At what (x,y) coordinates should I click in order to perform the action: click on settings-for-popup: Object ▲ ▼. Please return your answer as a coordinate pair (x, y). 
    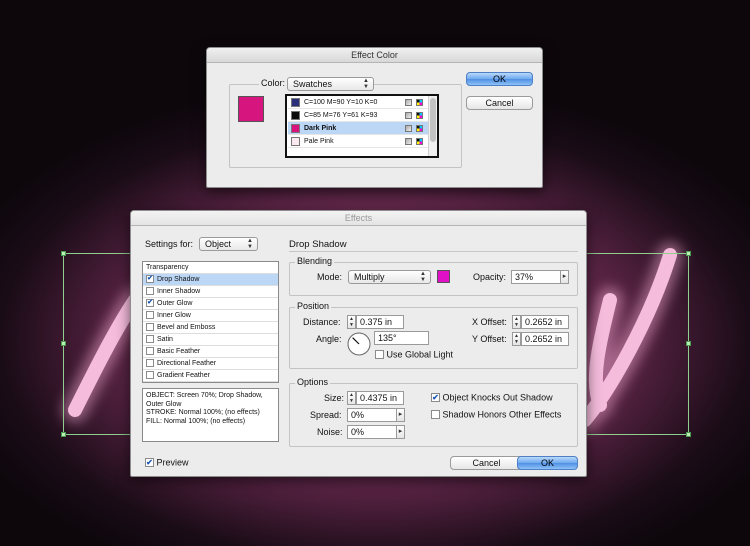
    Looking at the image, I should click on (228, 244).